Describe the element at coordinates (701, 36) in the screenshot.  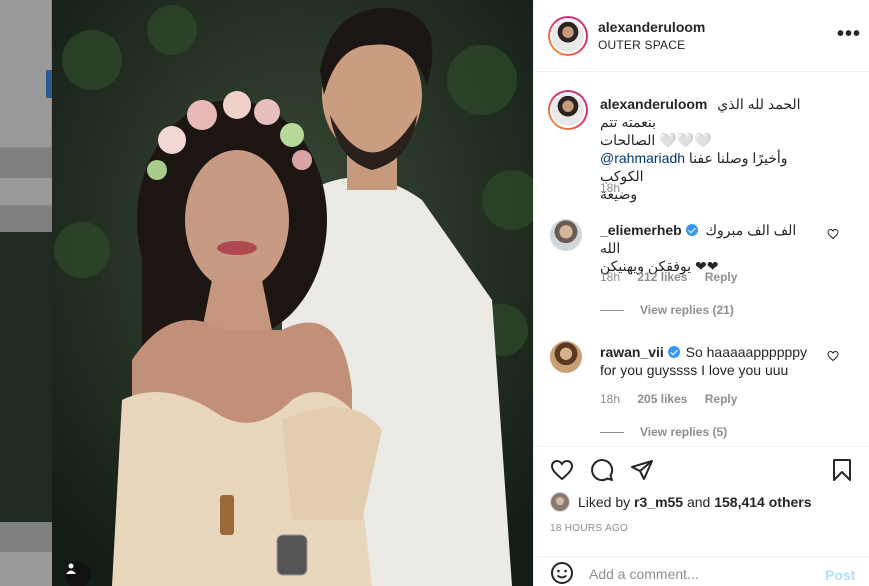
I see `post-header: alexanderuloom OUTER SPACE •••` at that location.